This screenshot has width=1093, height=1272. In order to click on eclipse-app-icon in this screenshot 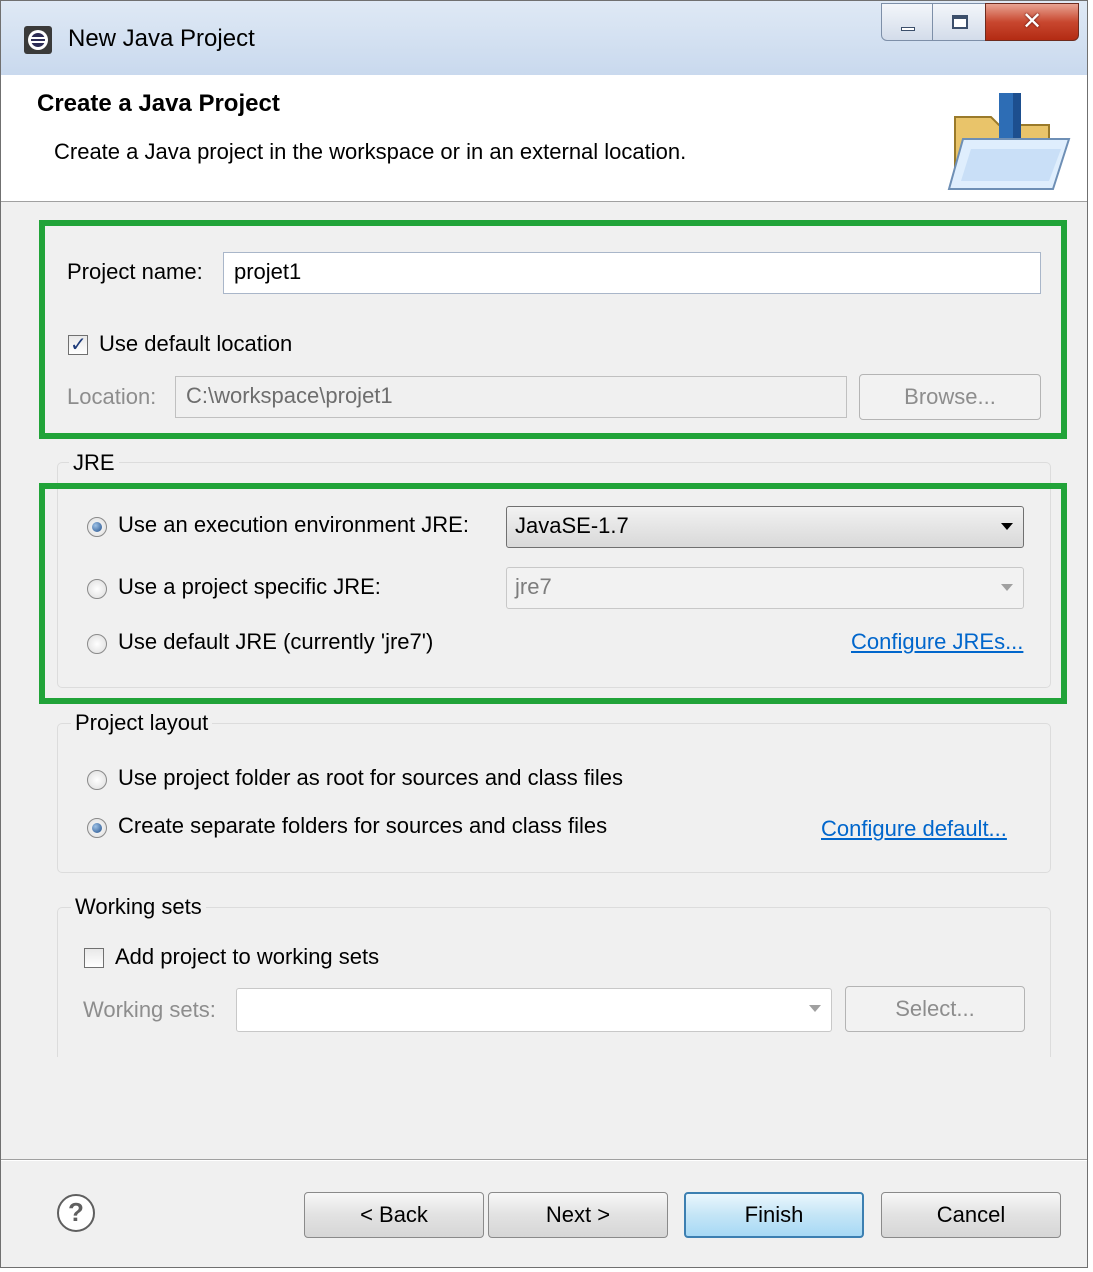, I will do `click(38, 40)`.